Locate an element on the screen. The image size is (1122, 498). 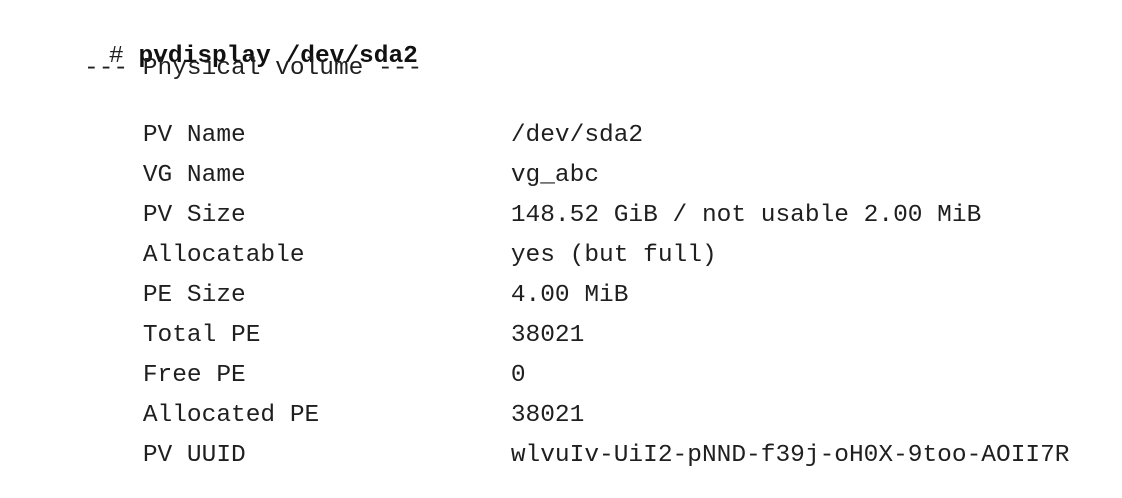
field-value: wlvuIv-UiI2-pNND-f39j-oH0X-9too-AOII7R is located at coordinates (790, 455).